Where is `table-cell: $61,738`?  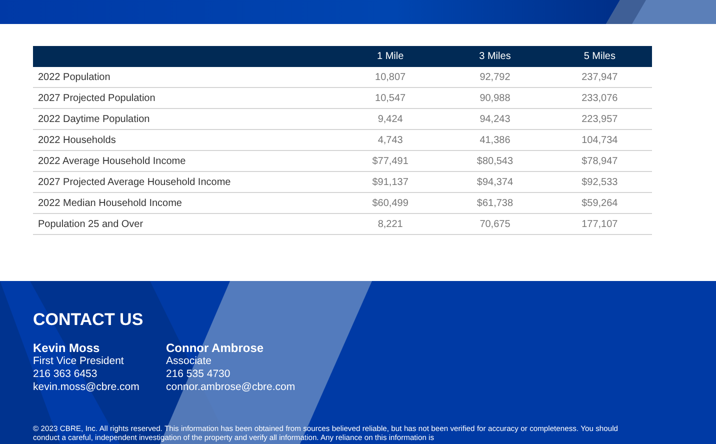
table-cell: $61,738 is located at coordinates (495, 203).